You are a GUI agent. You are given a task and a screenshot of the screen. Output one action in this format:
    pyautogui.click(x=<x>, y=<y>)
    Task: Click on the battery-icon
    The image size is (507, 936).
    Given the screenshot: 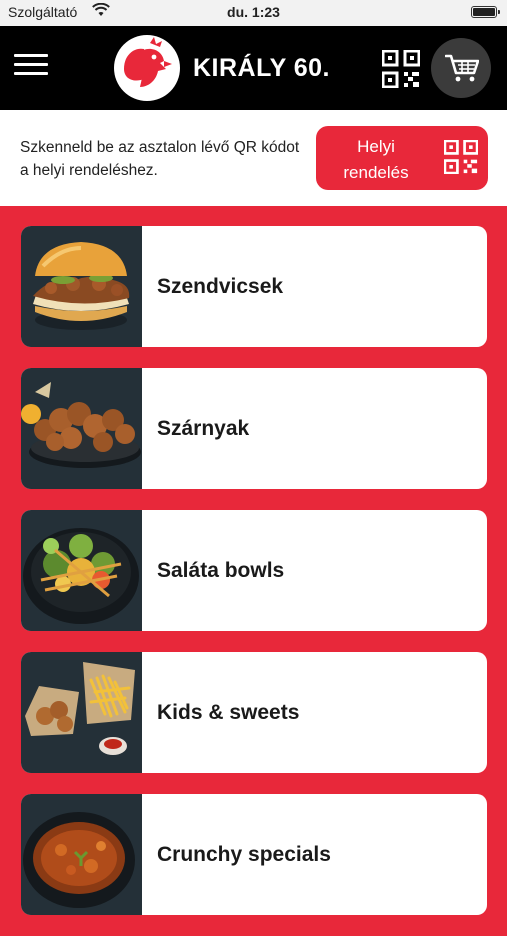 What is the action you would take?
    pyautogui.click(x=485, y=12)
    